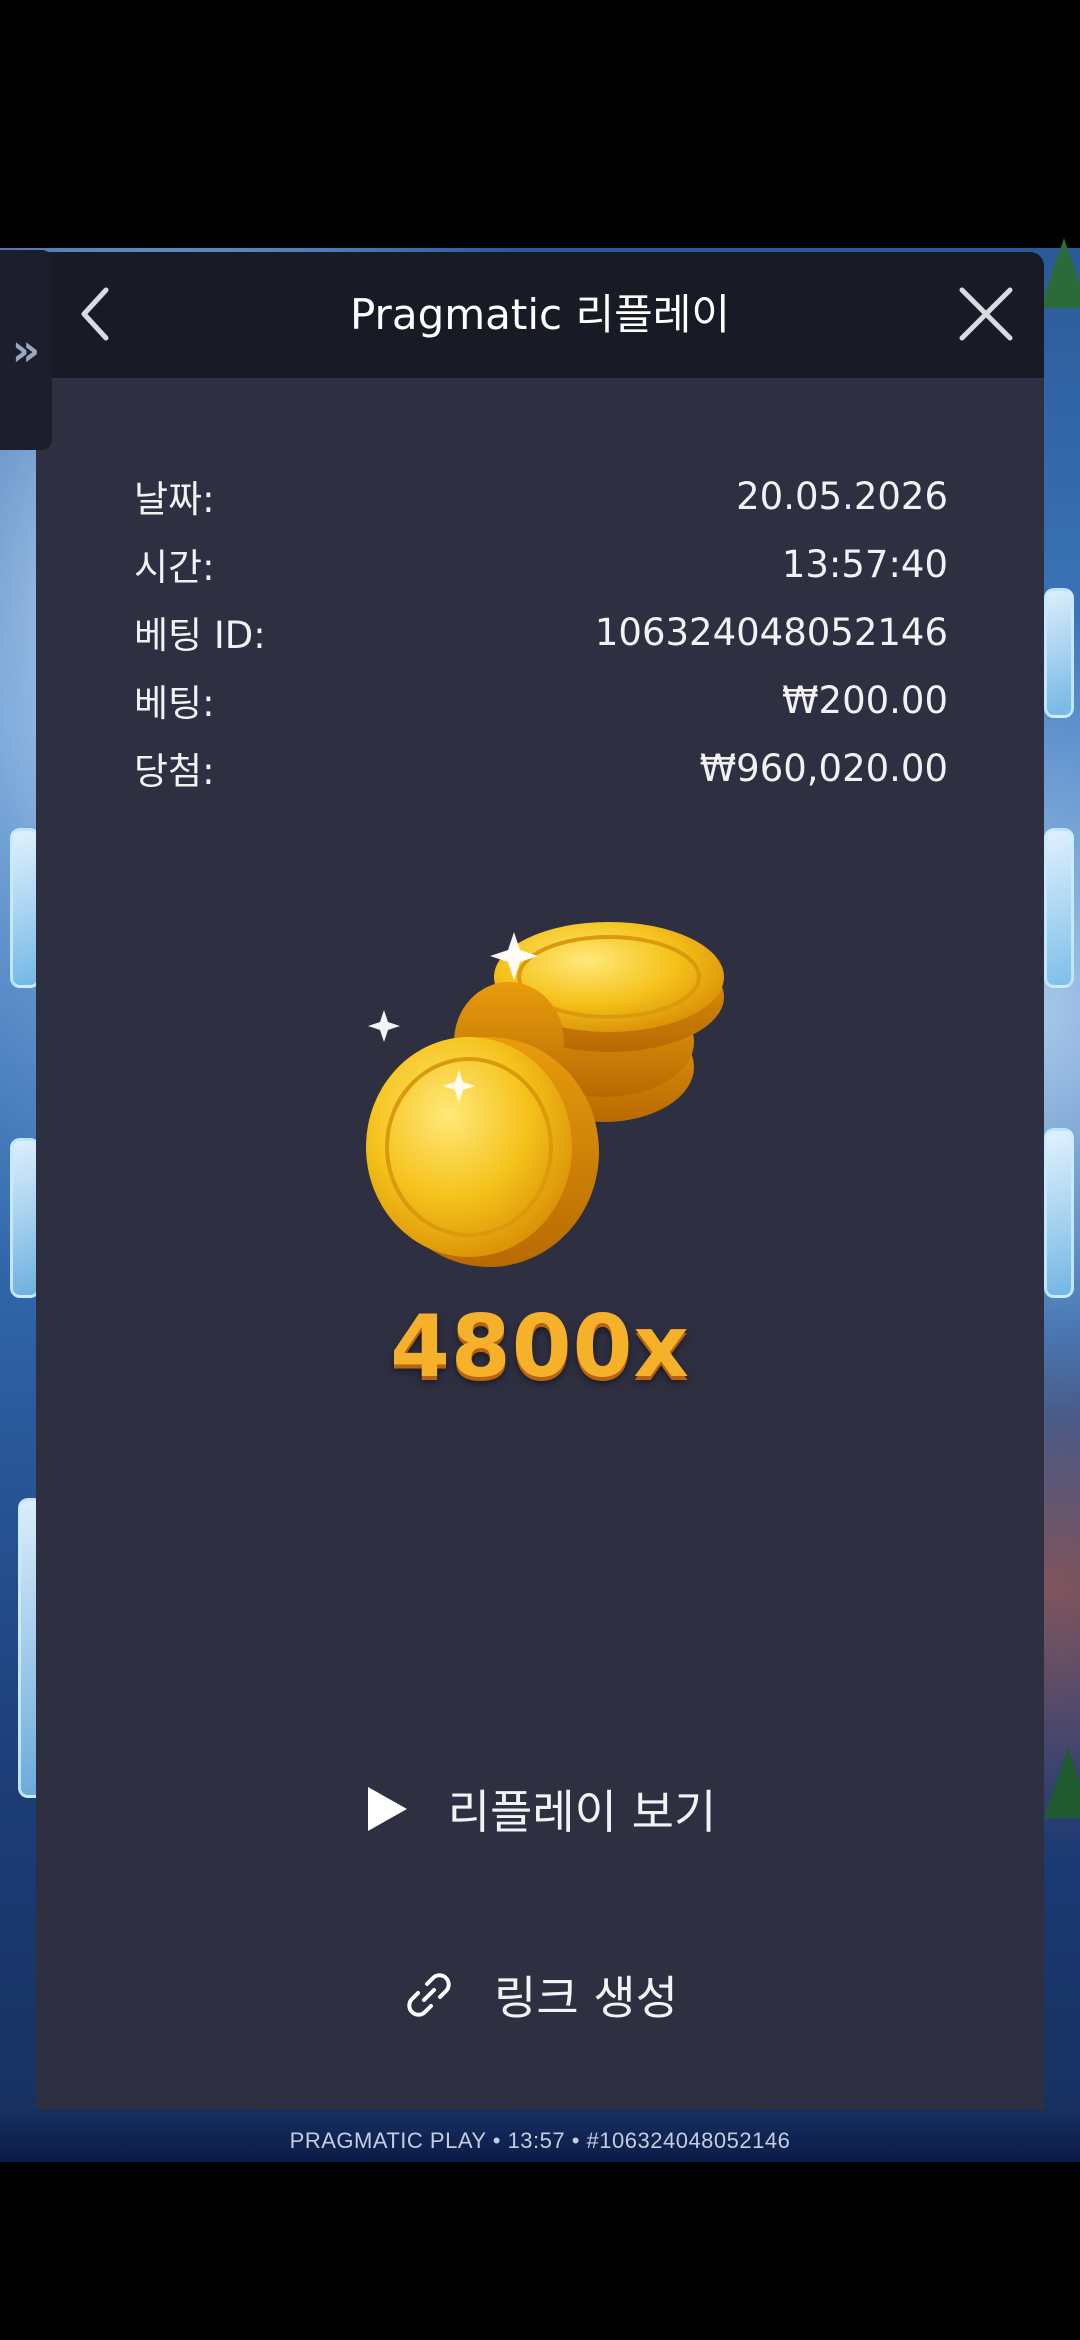 Image resolution: width=1080 pixels, height=2340 pixels. What do you see at coordinates (582, 1812) in the screenshot?
I see `watch-replay-label: 리플레이 보기` at bounding box center [582, 1812].